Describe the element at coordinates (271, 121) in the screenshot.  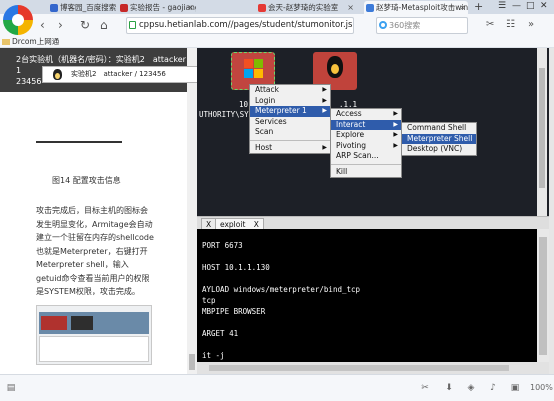
I see `menu-label: Services` at that location.